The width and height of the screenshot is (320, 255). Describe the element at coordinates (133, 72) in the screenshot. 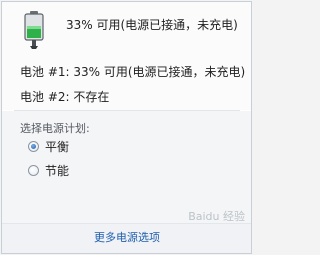

I see `battery-1-status: 电池 #1: 33% 可用(电源已接通，未充电)` at that location.